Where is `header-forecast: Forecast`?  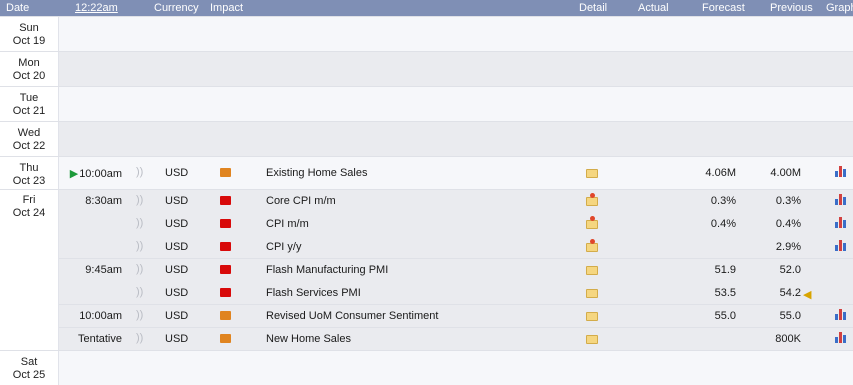
header-forecast: Forecast is located at coordinates (723, 8).